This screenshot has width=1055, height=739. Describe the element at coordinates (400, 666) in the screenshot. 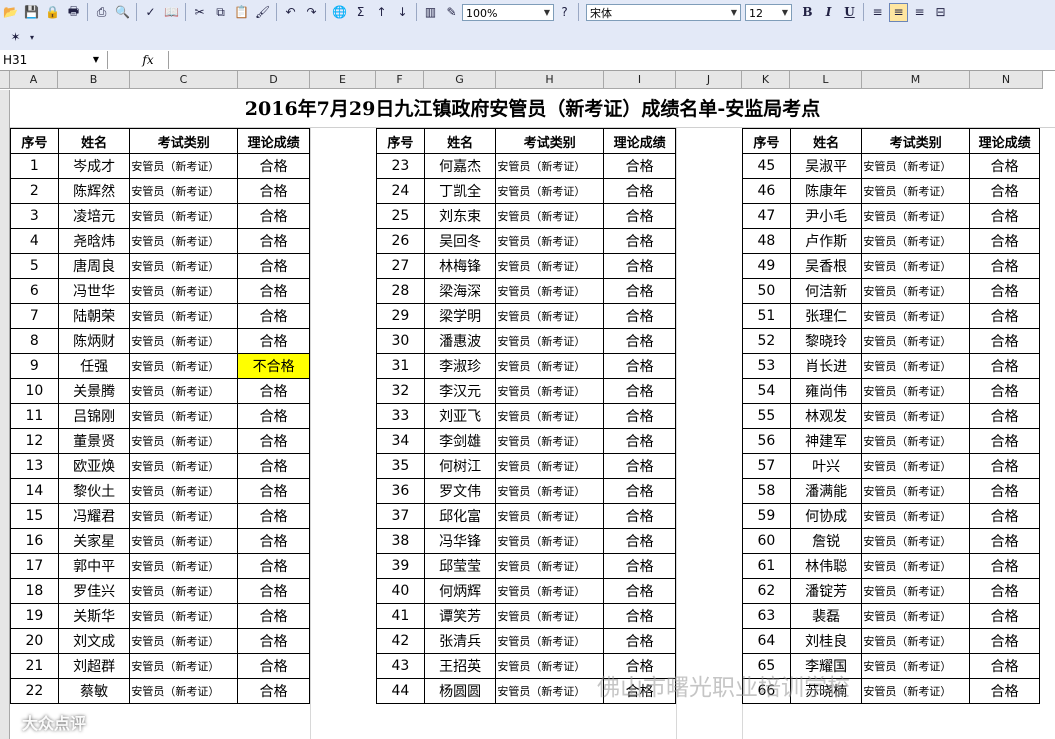

I see `cell-no: 43` at that location.